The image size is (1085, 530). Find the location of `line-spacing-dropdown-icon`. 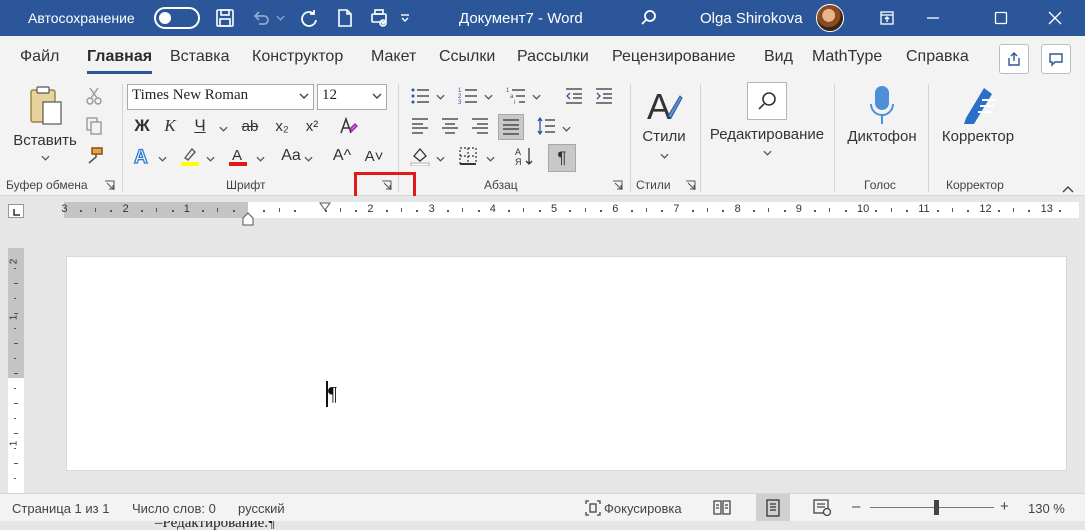

line-spacing-dropdown-icon is located at coordinates (566, 129).